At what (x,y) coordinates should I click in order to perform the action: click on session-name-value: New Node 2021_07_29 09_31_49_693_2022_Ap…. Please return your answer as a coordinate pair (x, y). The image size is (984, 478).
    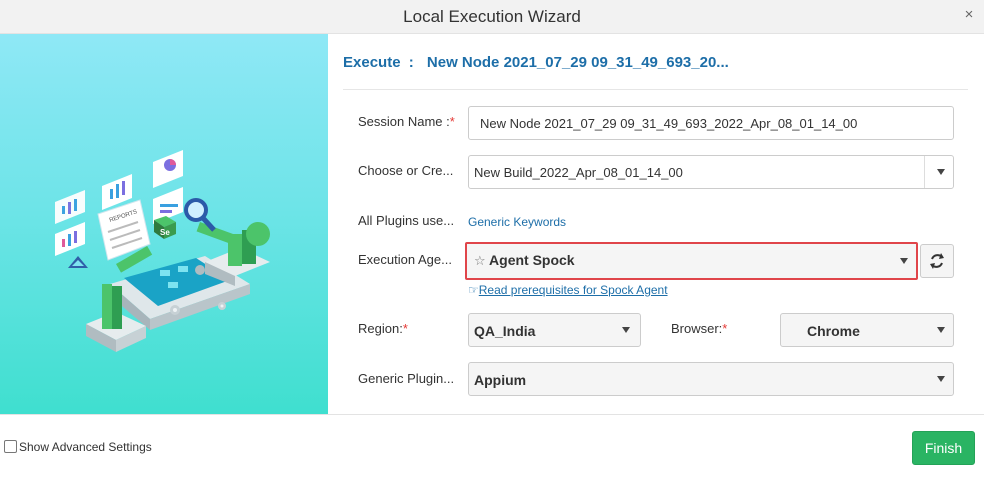
    Looking at the image, I should click on (669, 123).